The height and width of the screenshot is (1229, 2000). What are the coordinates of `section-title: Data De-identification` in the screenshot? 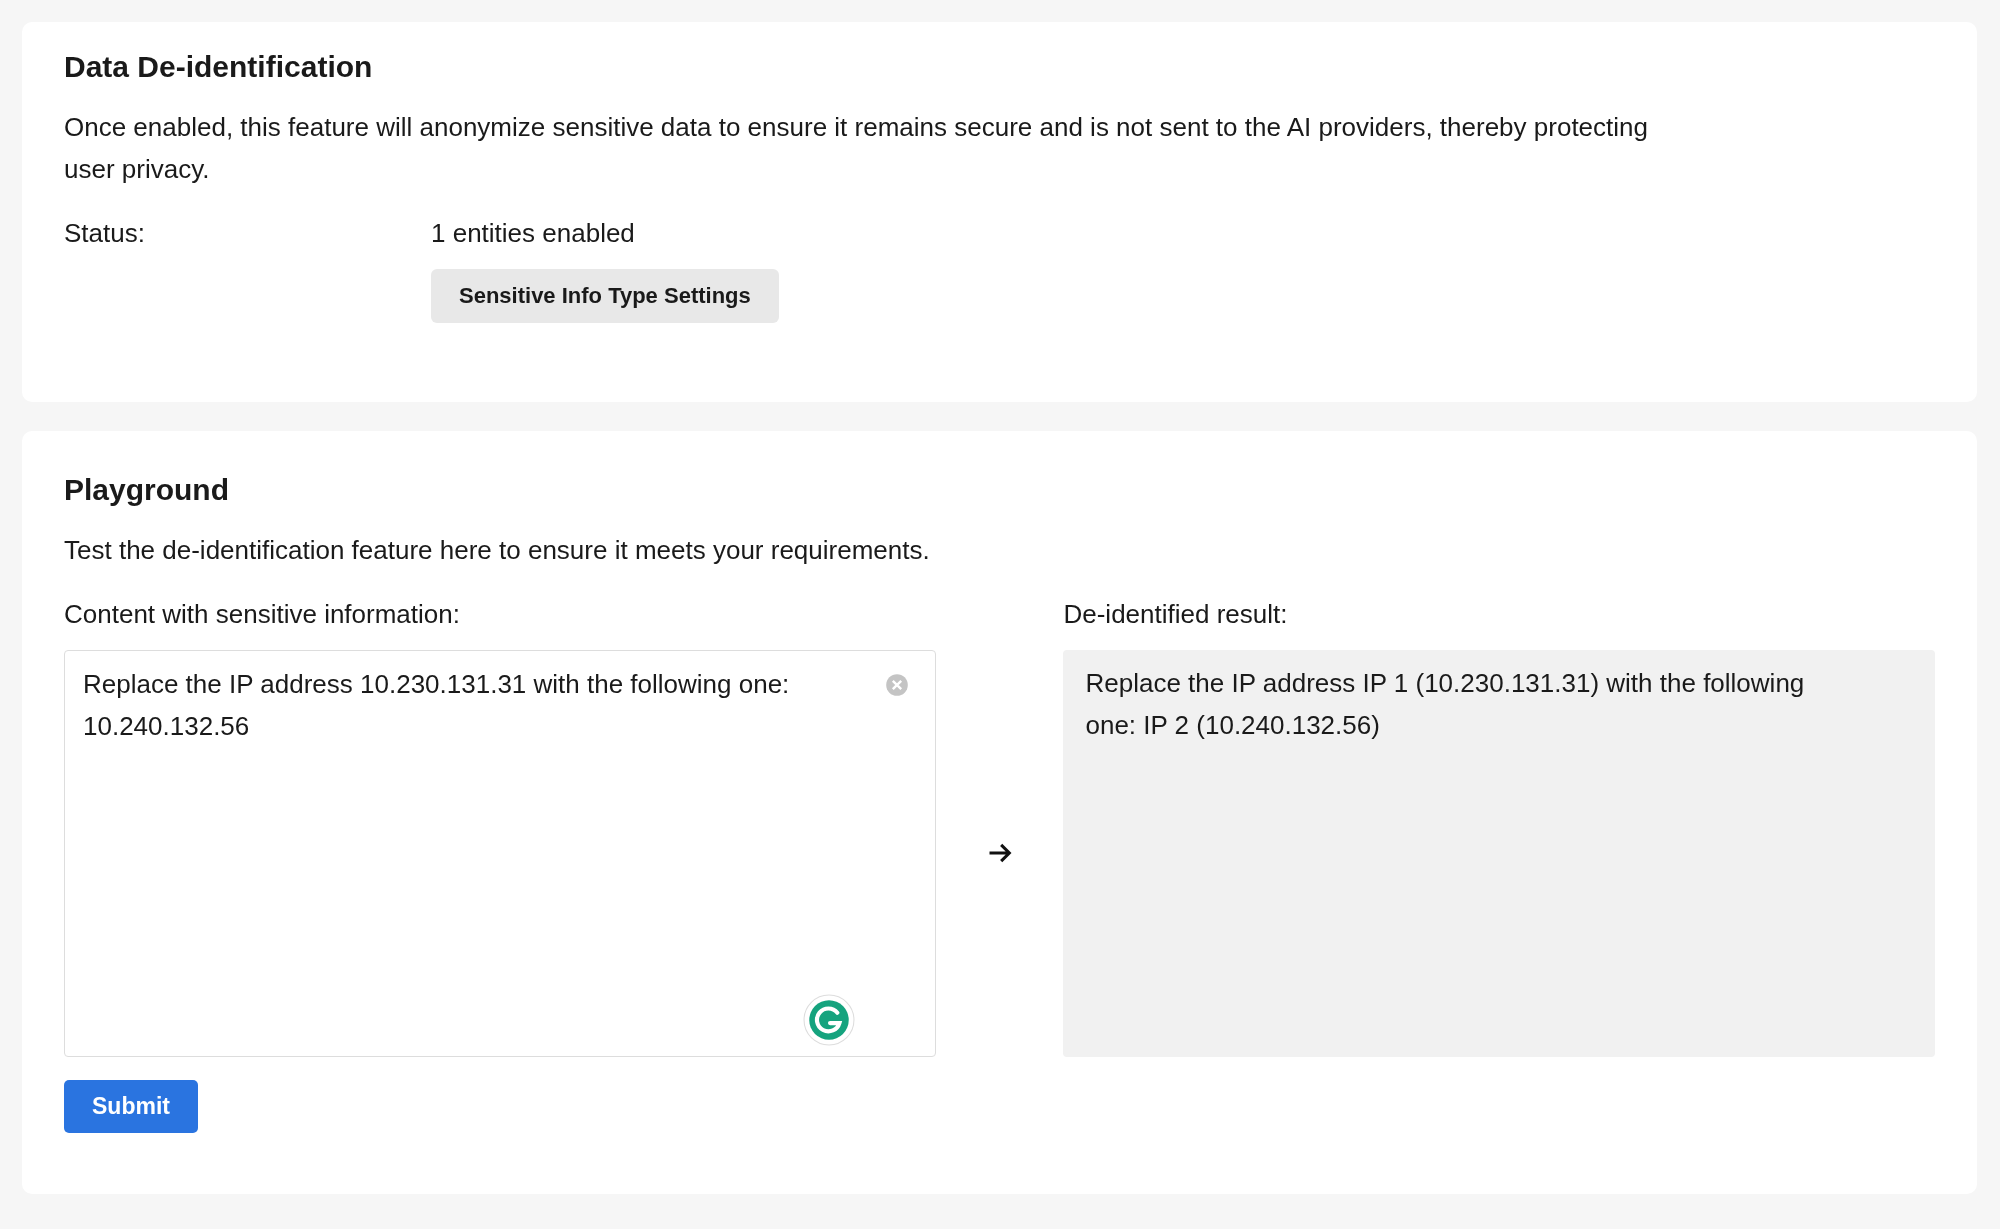 It's located at (219, 67).